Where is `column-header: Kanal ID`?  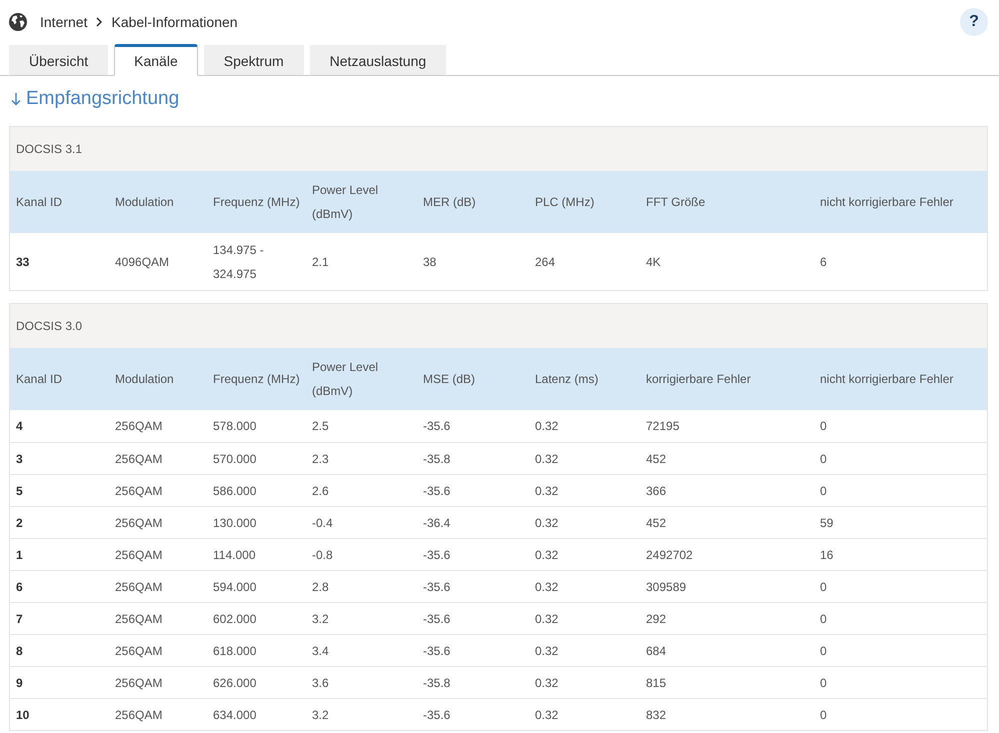
column-header: Kanal ID is located at coordinates (59, 379).